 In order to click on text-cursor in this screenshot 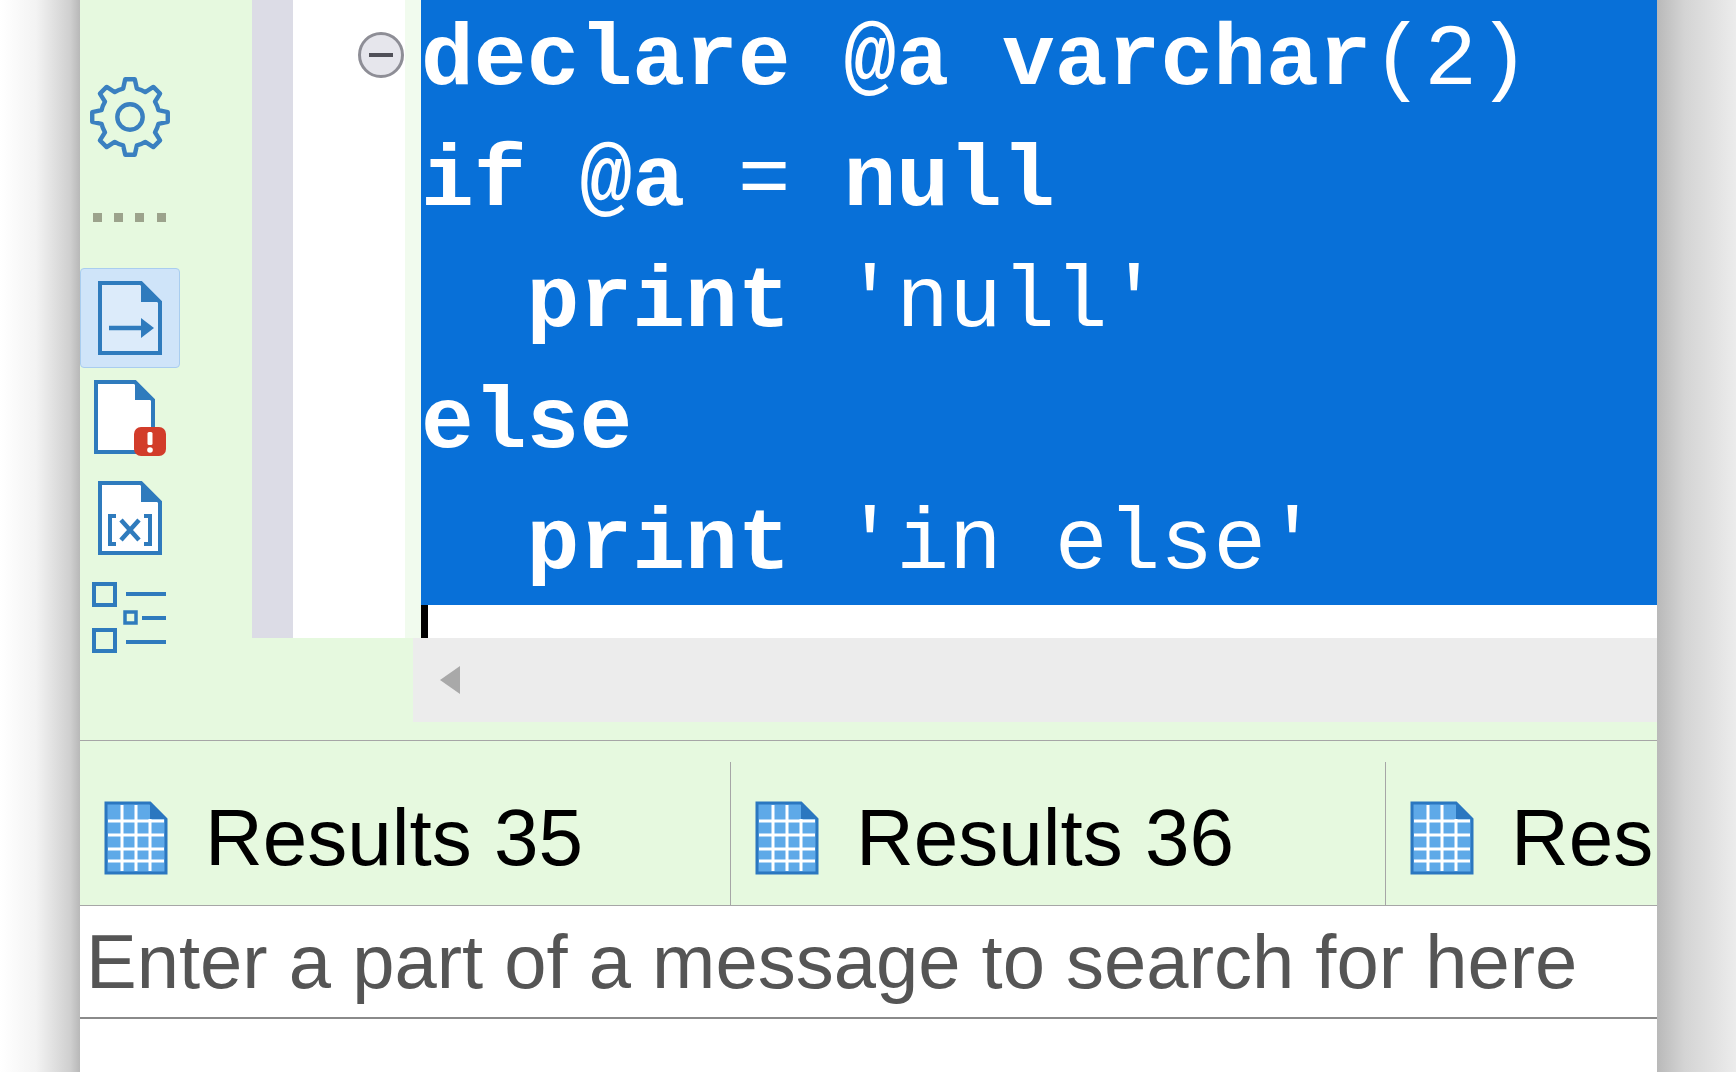, I will do `click(424, 621)`.